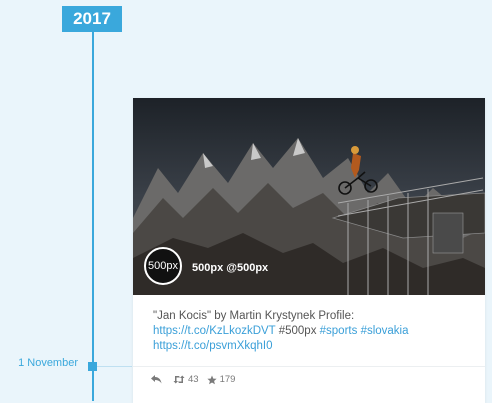 This screenshot has height=403, width=492. Describe the element at coordinates (179, 379) in the screenshot. I see `retweet-icon` at that location.